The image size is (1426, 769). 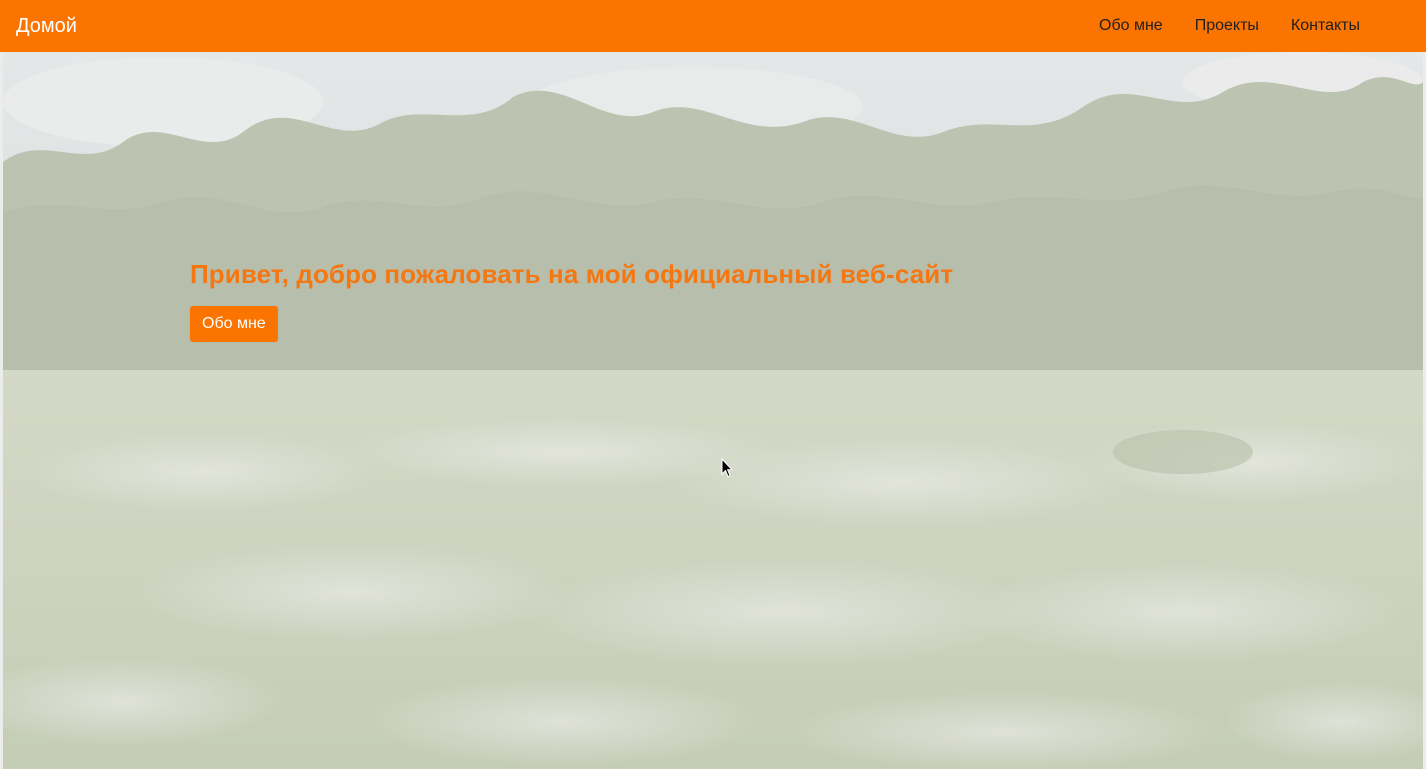 I want to click on nav-links: Обо мне Проекты Контакты, so click(x=1213, y=26).